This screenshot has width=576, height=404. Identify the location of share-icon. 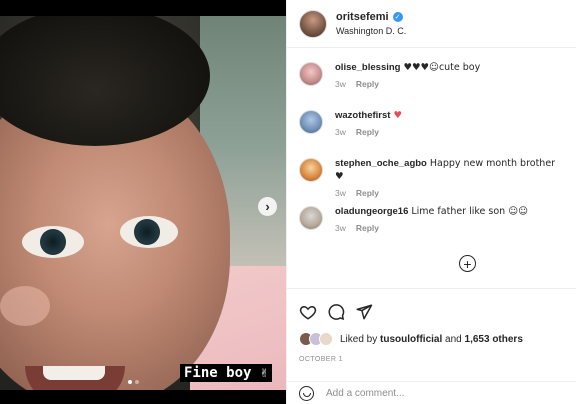
(364, 312).